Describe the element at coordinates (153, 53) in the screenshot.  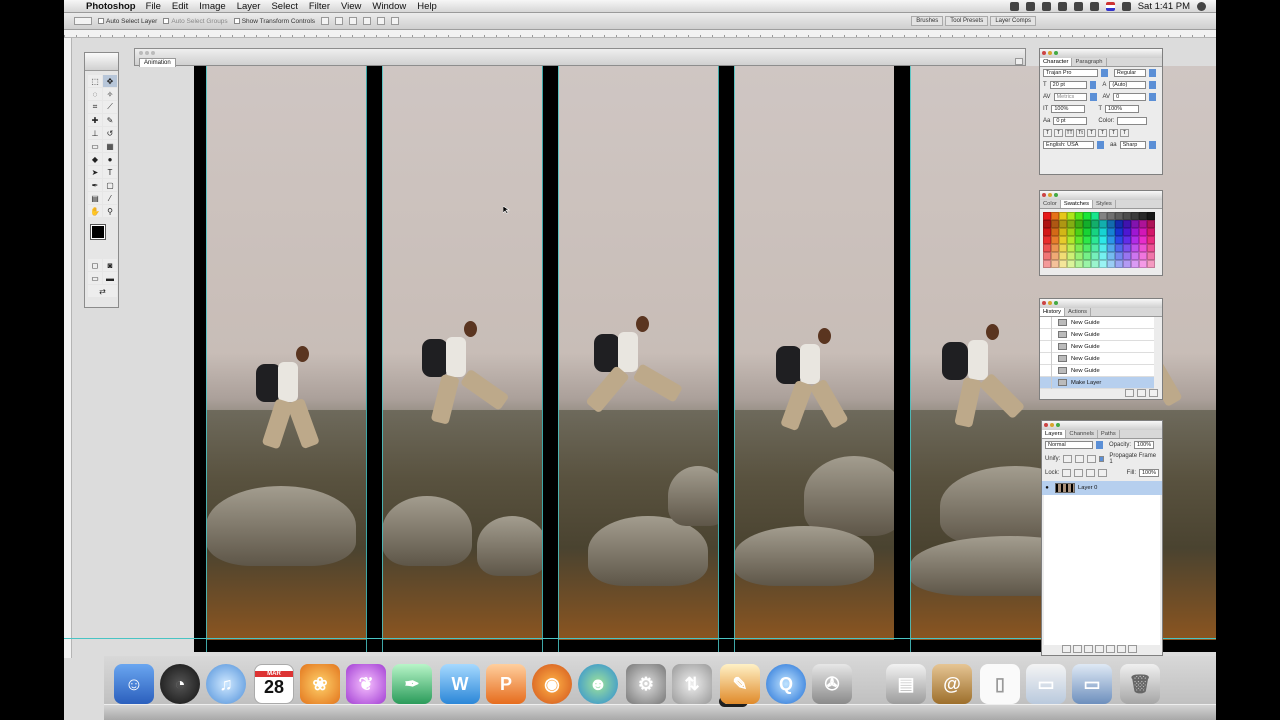
I see `zoom-button` at that location.